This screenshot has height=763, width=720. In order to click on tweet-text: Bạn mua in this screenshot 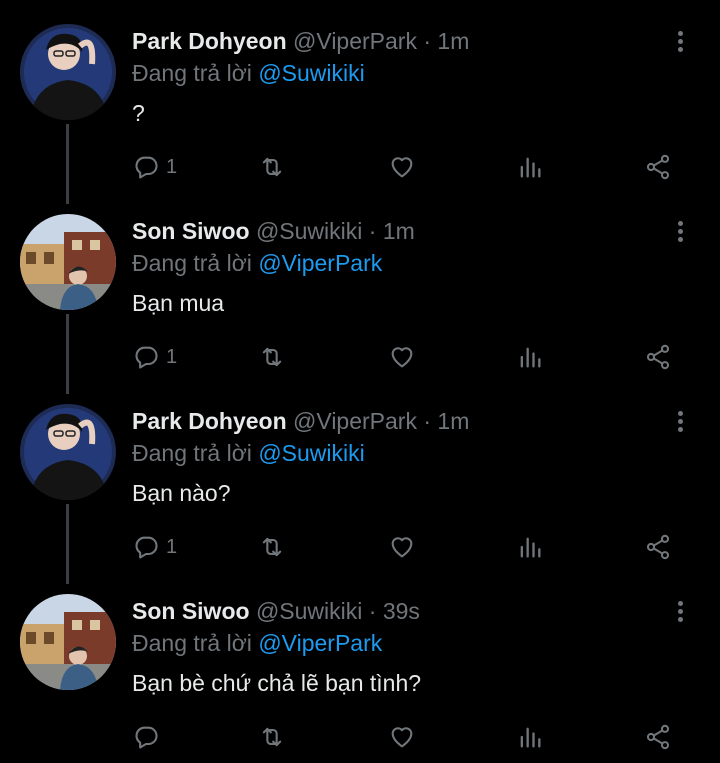, I will do `click(178, 303)`.